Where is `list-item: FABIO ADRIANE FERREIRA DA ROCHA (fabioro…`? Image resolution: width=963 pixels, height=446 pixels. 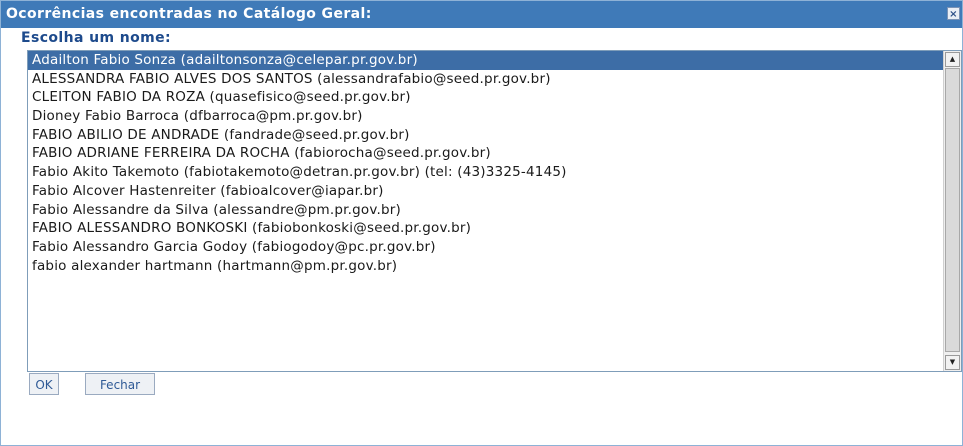 list-item: FABIO ADRIANE FERREIRA DA ROCHA (fabioro… is located at coordinates (494, 153).